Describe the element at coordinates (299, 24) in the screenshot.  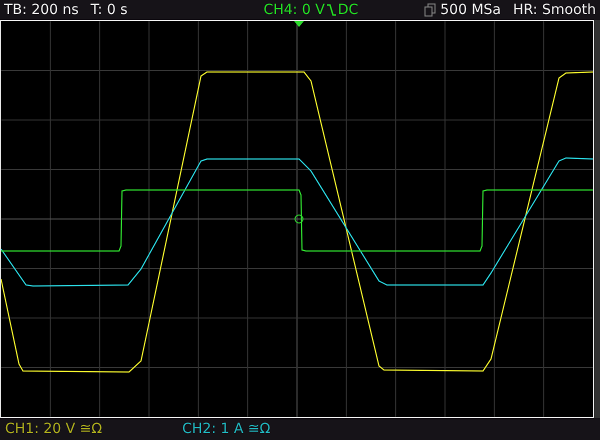
I see `trigger-position-icon` at that location.